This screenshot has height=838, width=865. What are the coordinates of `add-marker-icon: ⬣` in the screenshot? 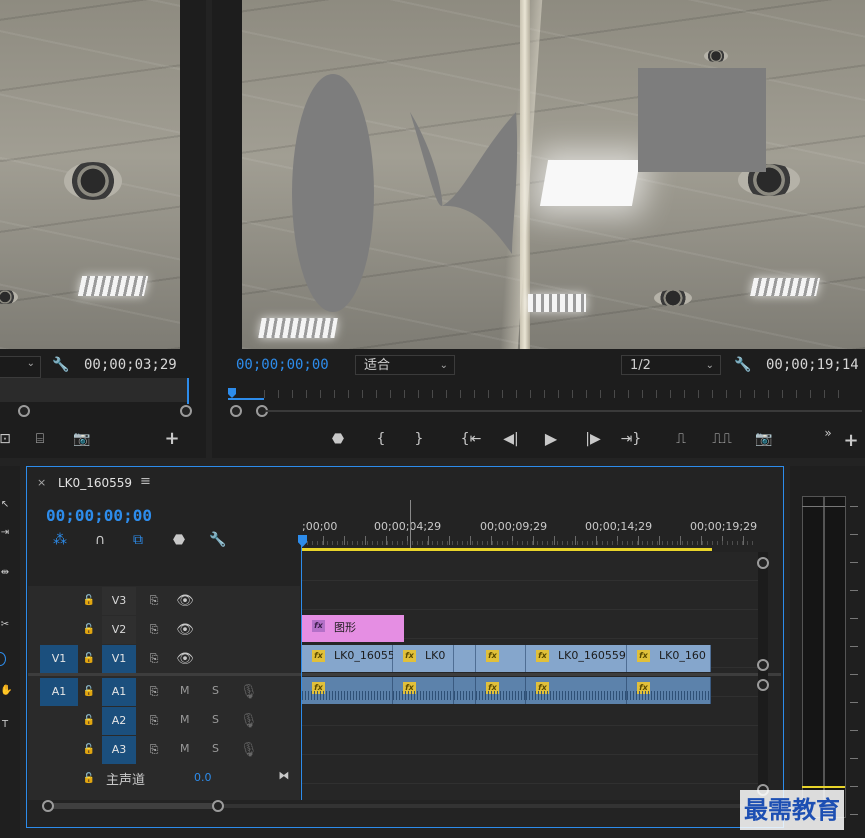 It's located at (179, 540).